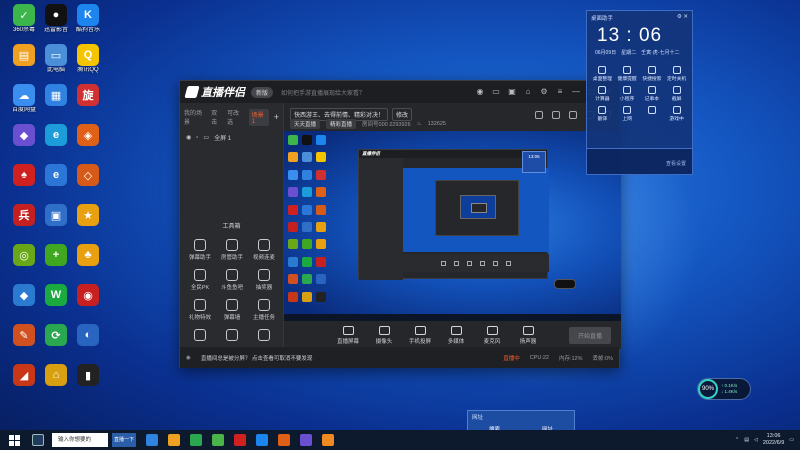  I want to click on desktop-icon: ▣, so click(56, 215).